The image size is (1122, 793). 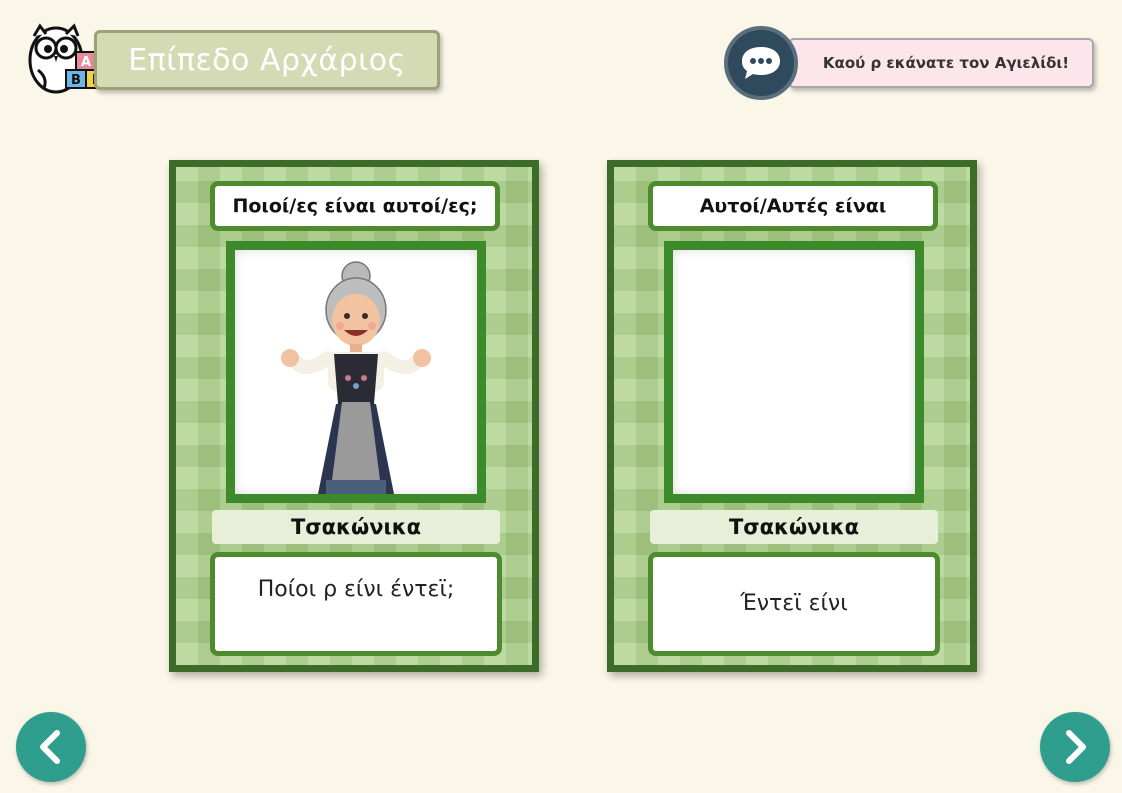 What do you see at coordinates (76, 80) in the screenshot?
I see `logo-letter-b: Β` at bounding box center [76, 80].